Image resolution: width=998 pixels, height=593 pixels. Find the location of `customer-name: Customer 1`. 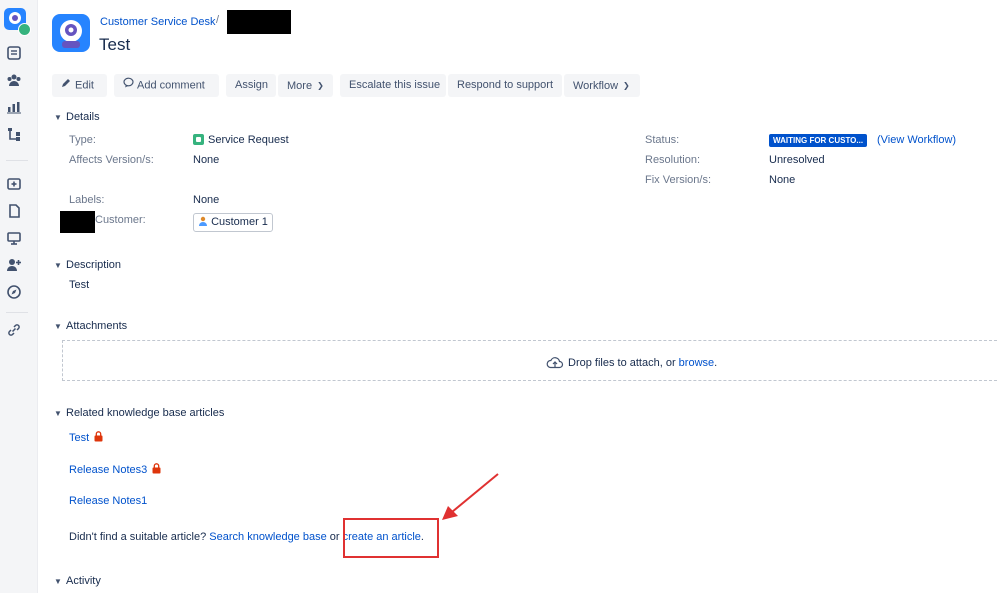

customer-name: Customer 1 is located at coordinates (239, 222).